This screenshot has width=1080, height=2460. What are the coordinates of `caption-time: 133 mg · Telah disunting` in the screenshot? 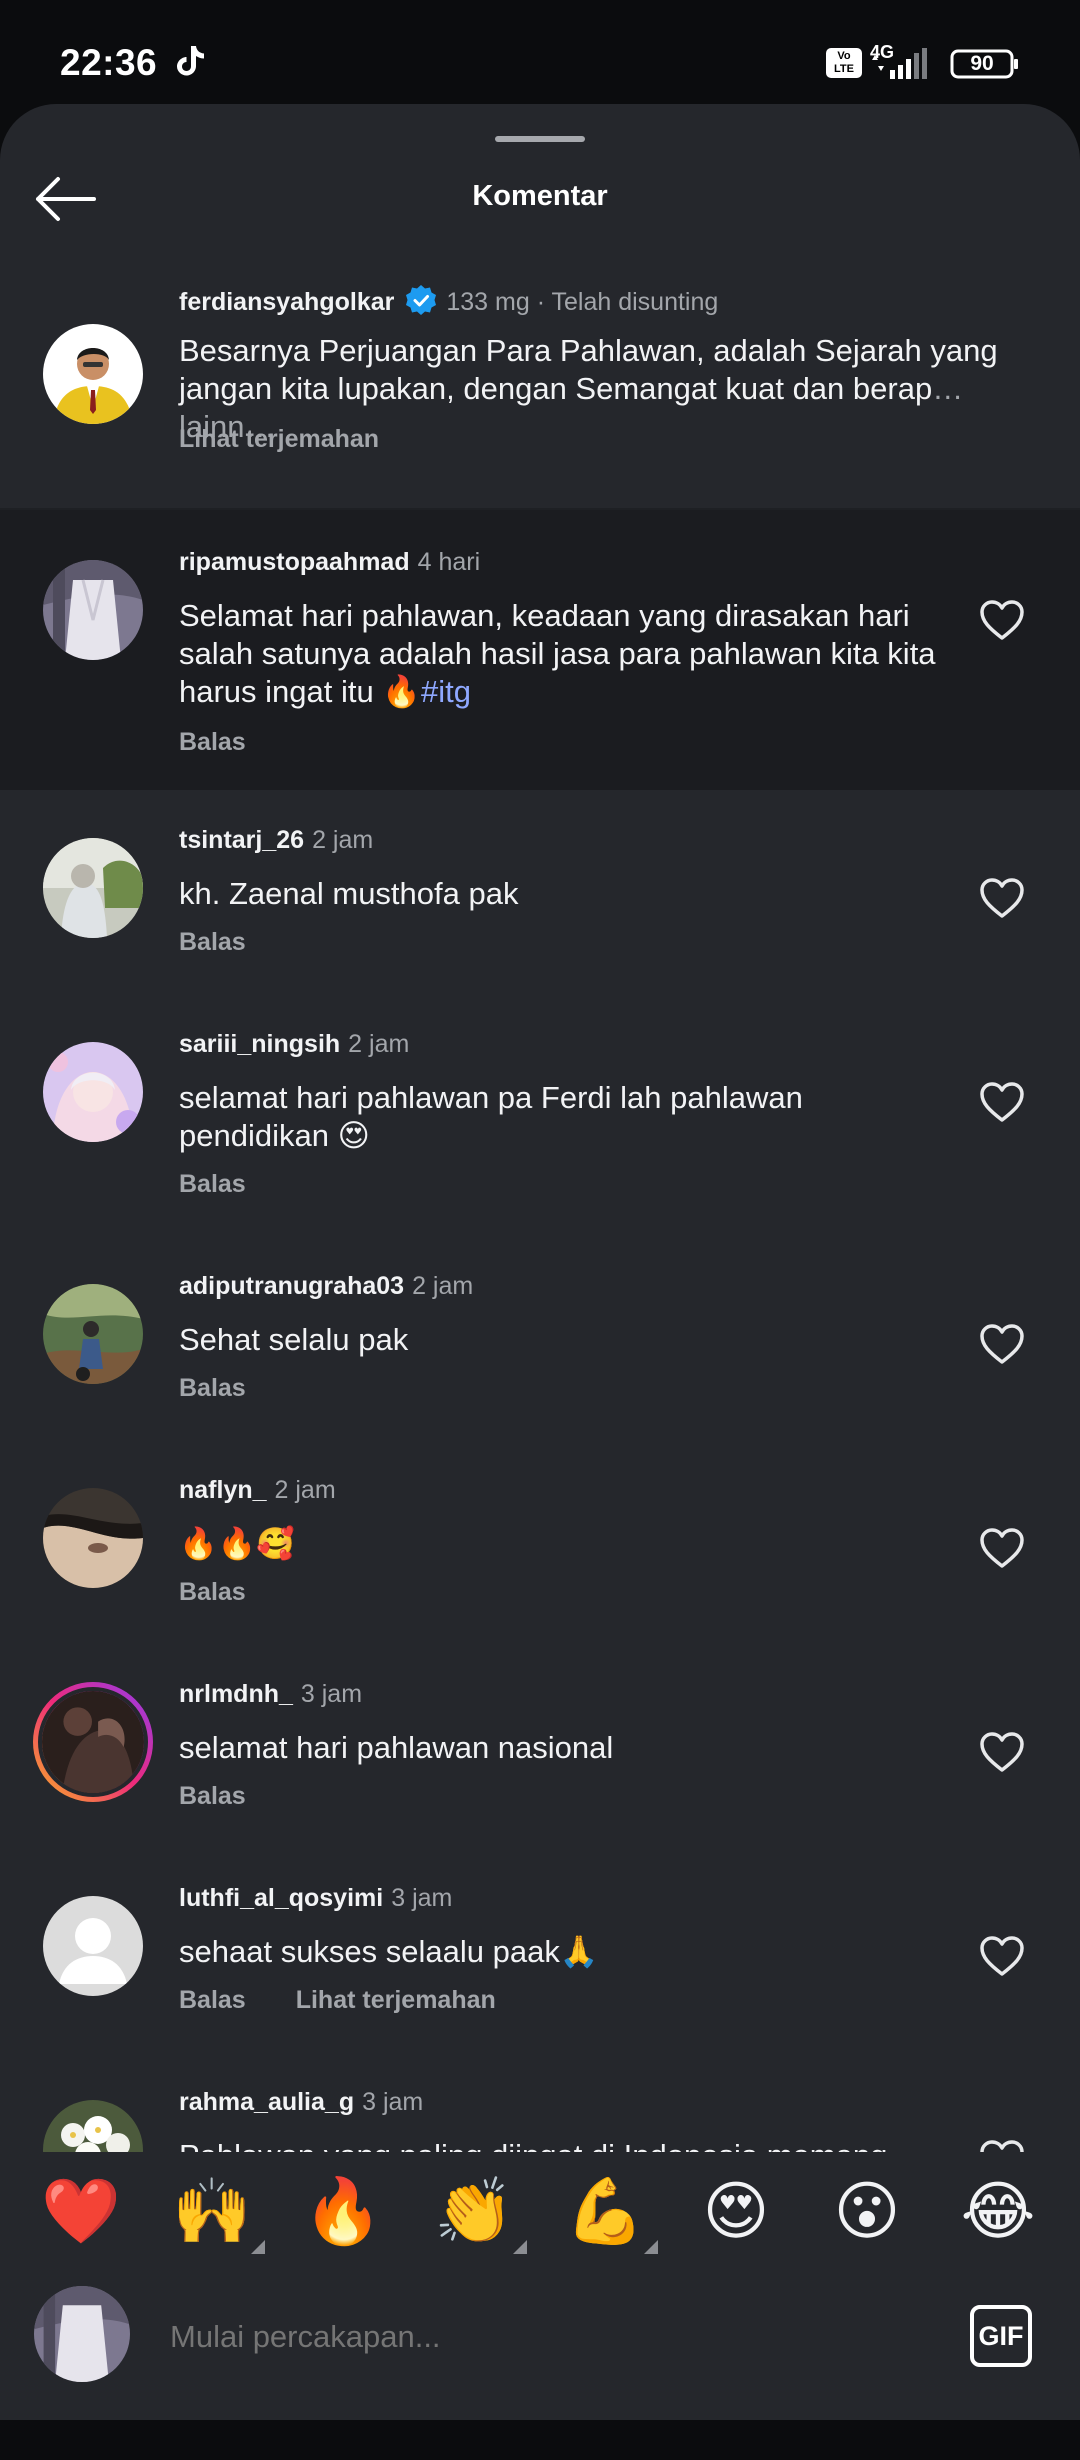 It's located at (582, 302).